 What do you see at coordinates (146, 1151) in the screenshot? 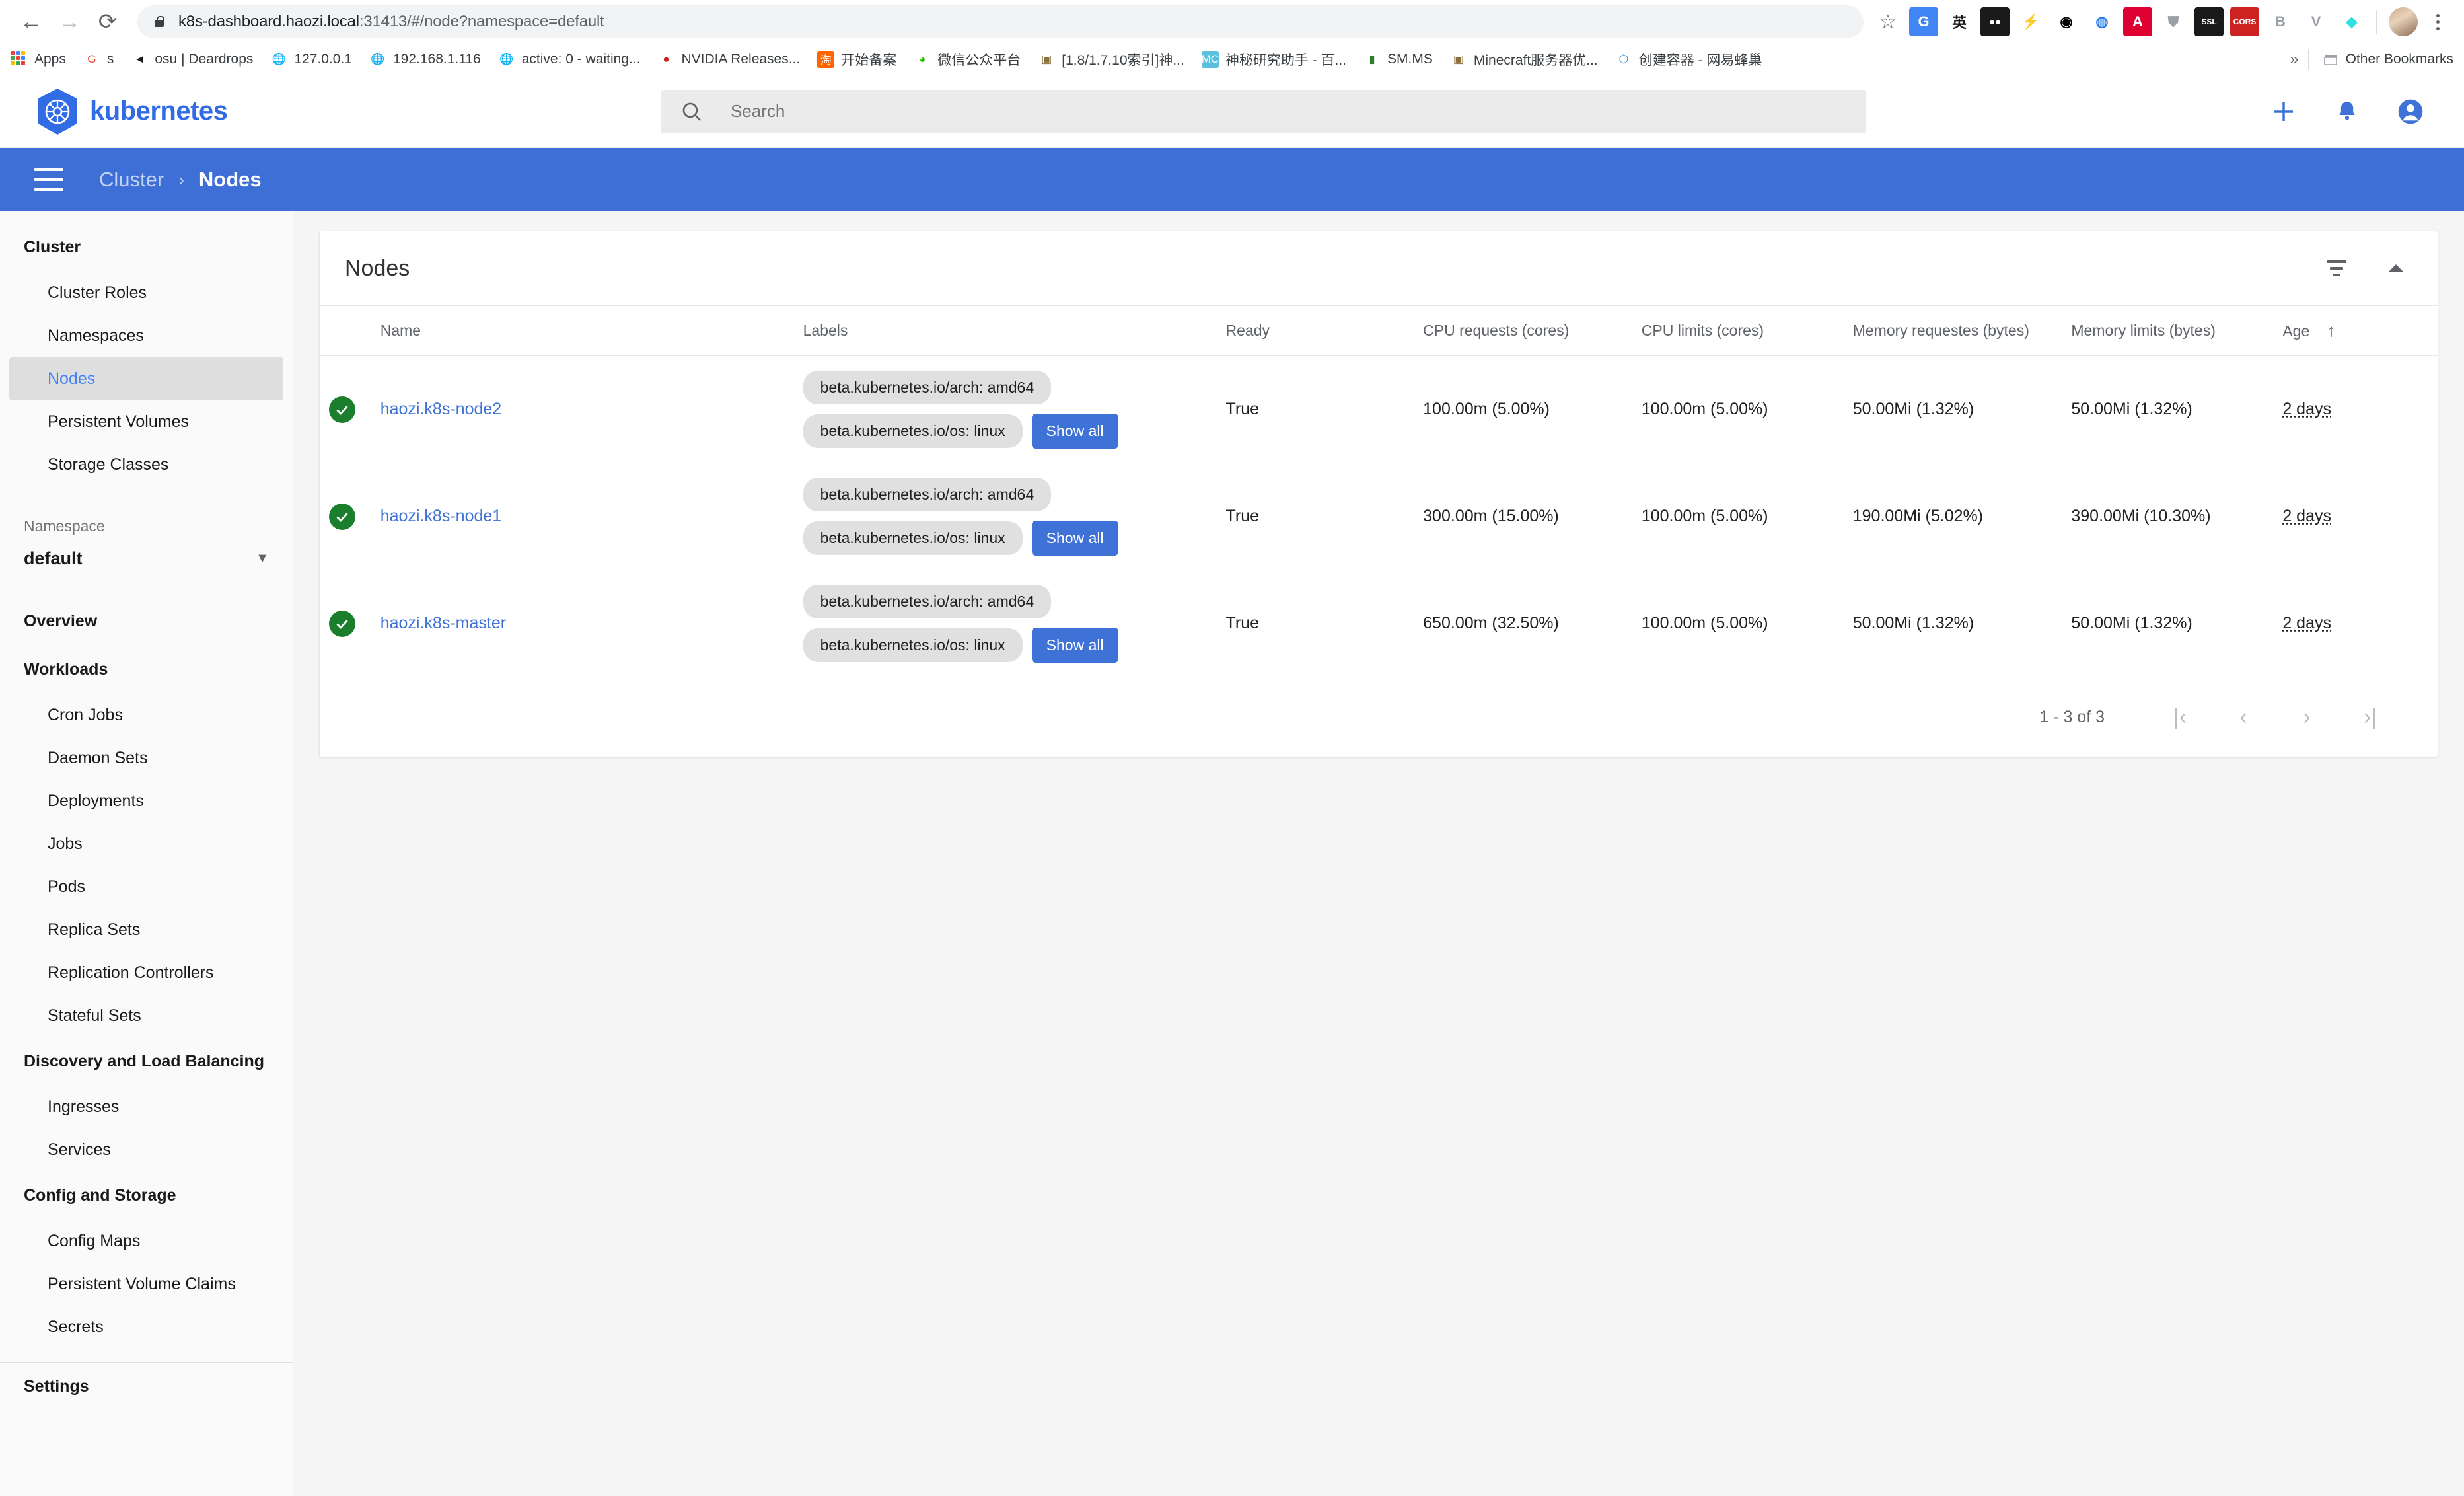
I see `sidebar-item-services: Services` at bounding box center [146, 1151].